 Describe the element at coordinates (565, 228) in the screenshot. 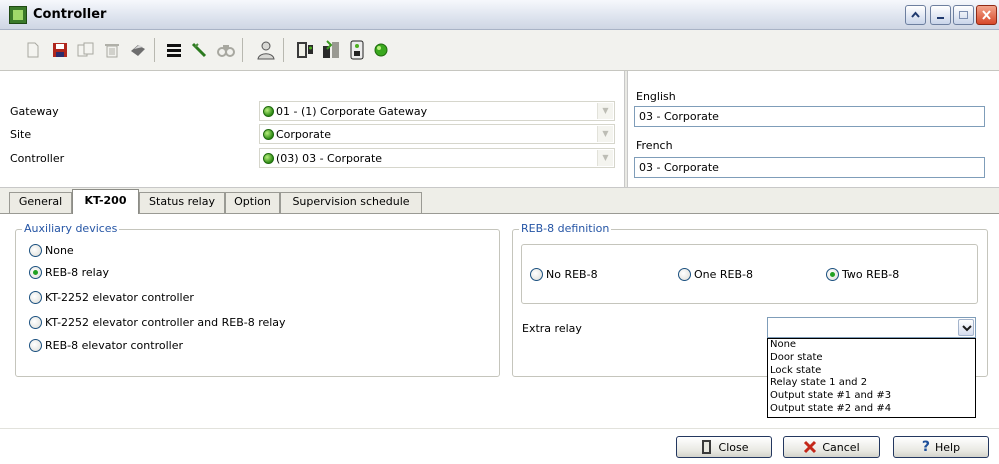

I see `reb8-definition-title: REB-8 definition` at that location.